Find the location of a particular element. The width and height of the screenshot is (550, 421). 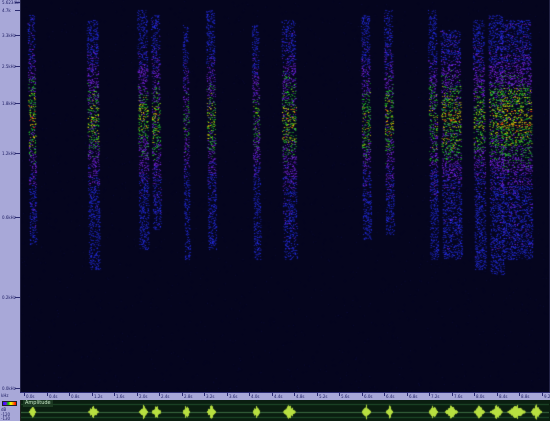

time-tick-label: 6.4s is located at coordinates (390, 396).